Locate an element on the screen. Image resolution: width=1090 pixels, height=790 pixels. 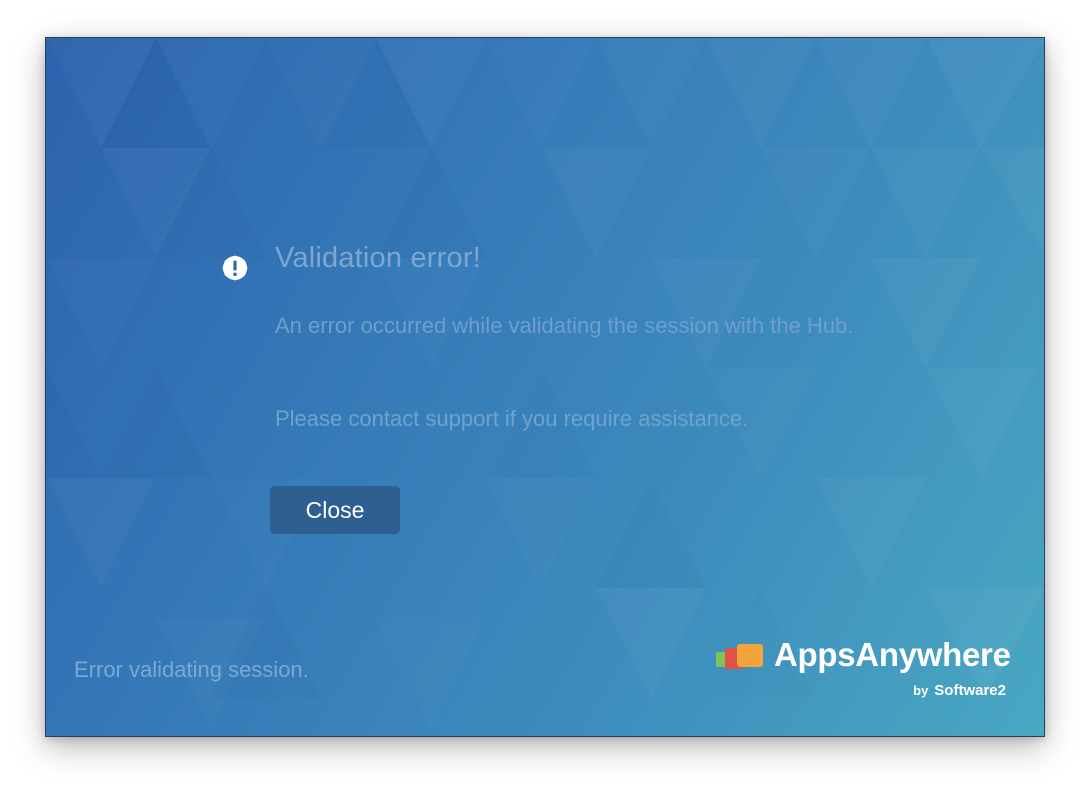
brand-byline: by Software2 is located at coordinates (959, 690).